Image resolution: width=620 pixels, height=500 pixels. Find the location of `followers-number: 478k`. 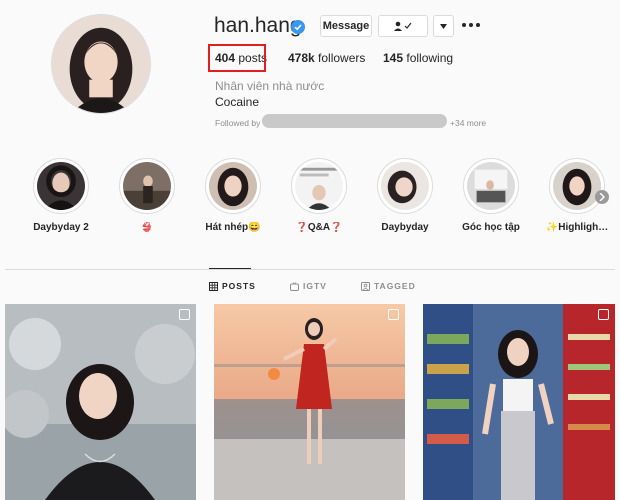

followers-number: 478k is located at coordinates (301, 58).